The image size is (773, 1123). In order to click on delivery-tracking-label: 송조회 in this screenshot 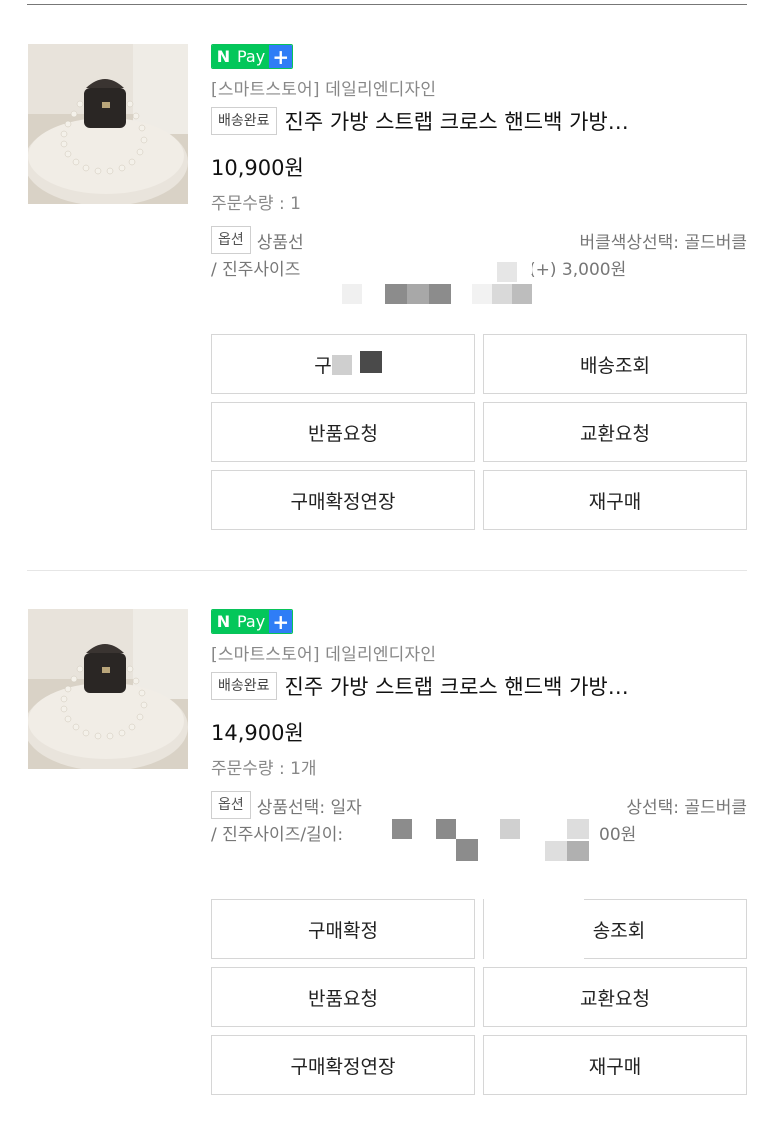, I will do `click(619, 930)`.